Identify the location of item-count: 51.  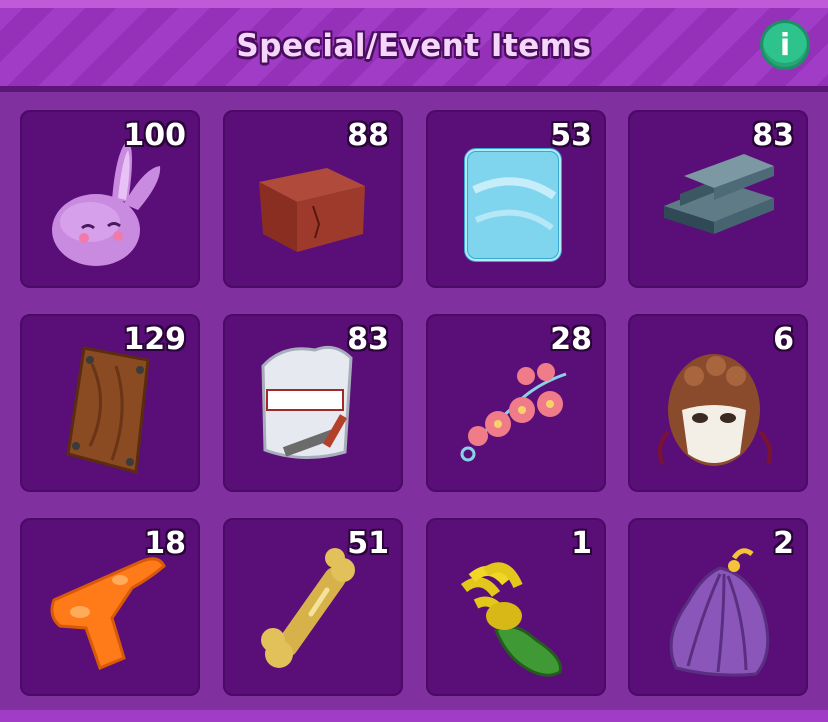
(368, 543).